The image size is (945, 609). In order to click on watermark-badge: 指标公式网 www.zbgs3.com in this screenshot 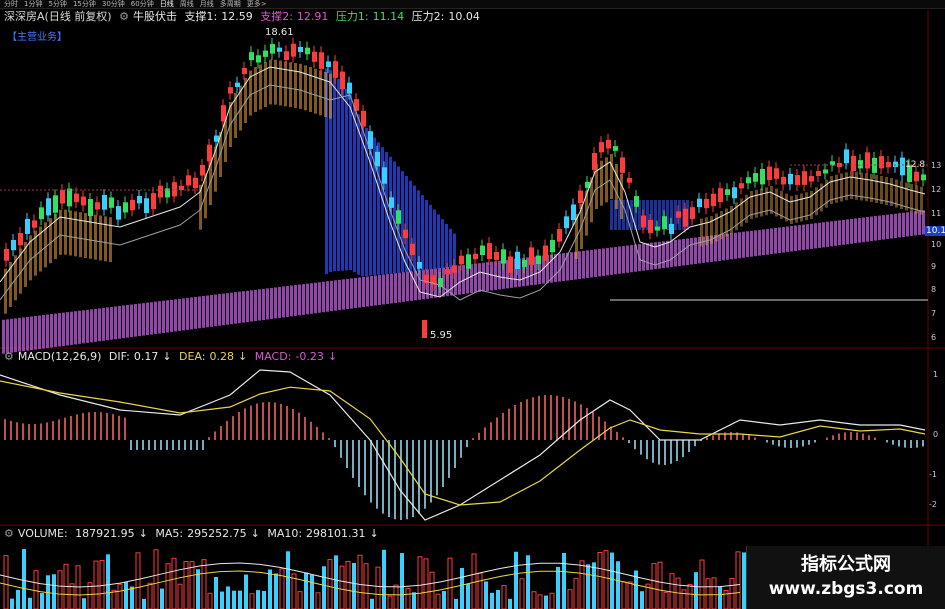, I will do `click(845, 577)`.